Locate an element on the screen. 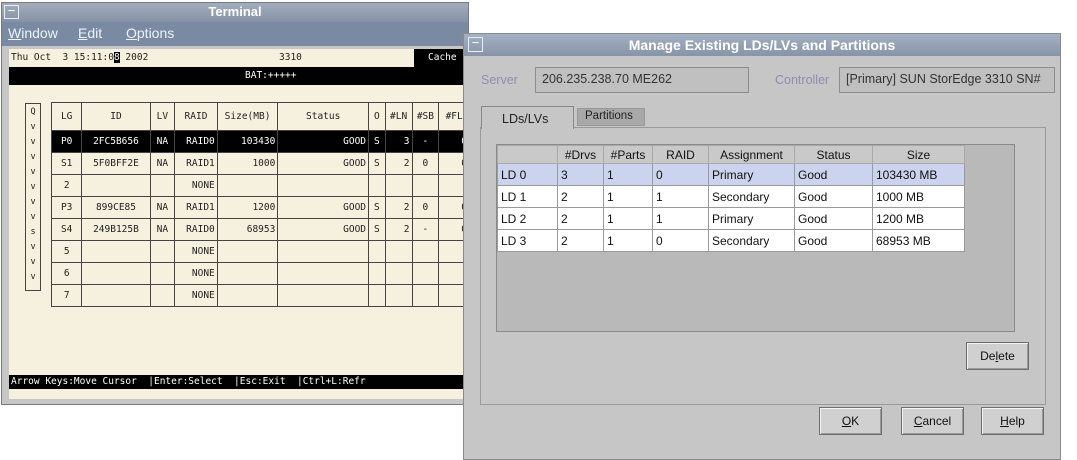 The image size is (1077, 460). ld-cell: LD 1 is located at coordinates (527, 196).